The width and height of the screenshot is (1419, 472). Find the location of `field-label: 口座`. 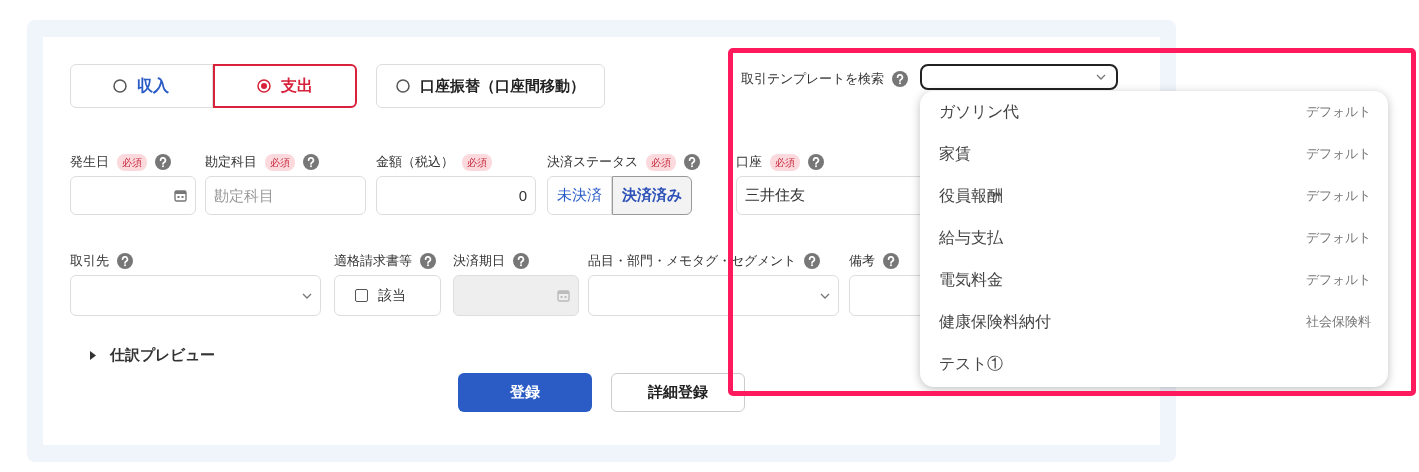

field-label: 口座 is located at coordinates (749, 162).